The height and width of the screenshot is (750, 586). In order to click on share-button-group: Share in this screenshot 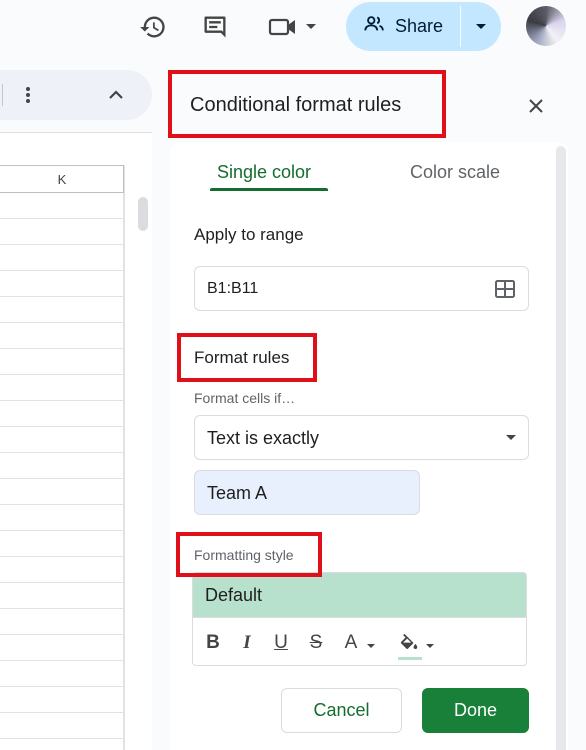, I will do `click(423, 26)`.